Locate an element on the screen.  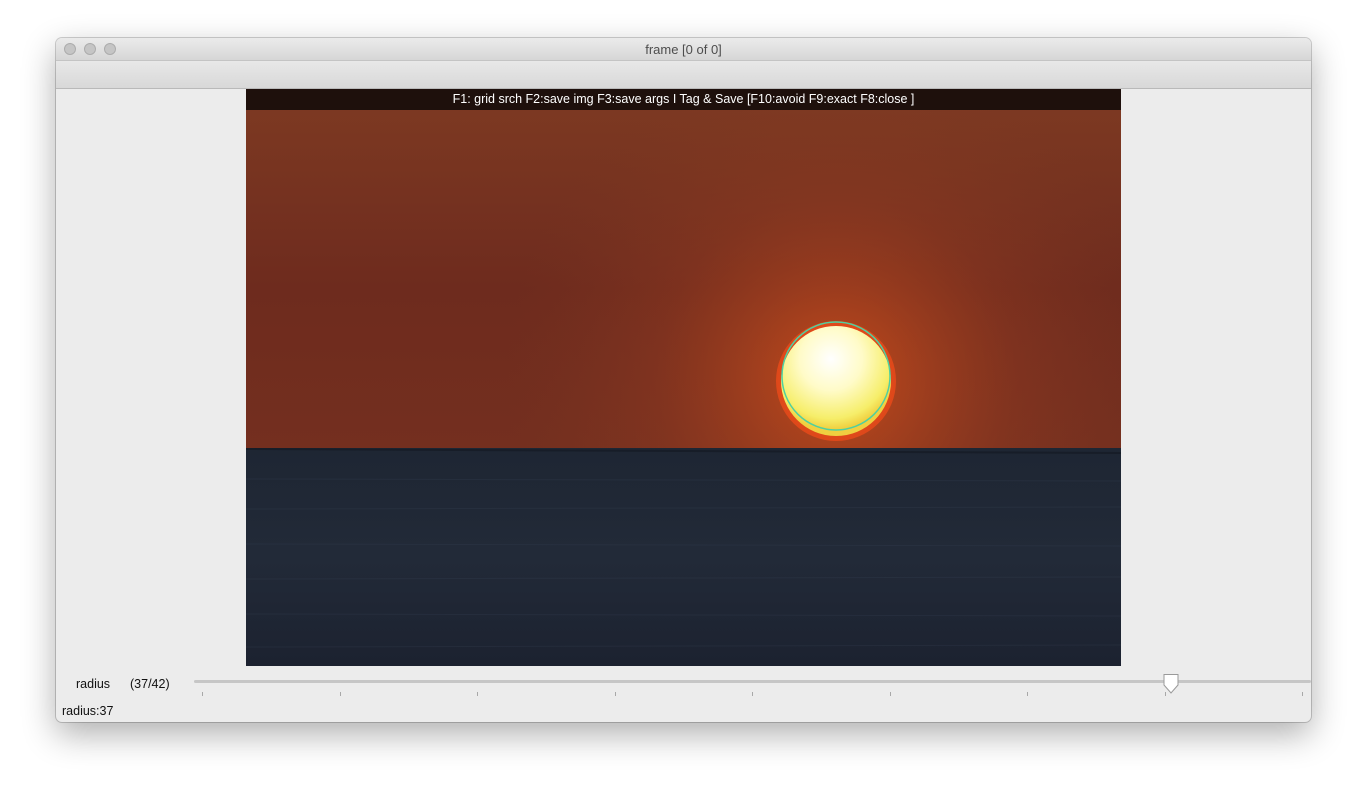
window-title: frame [0 of 0] is located at coordinates (683, 49).